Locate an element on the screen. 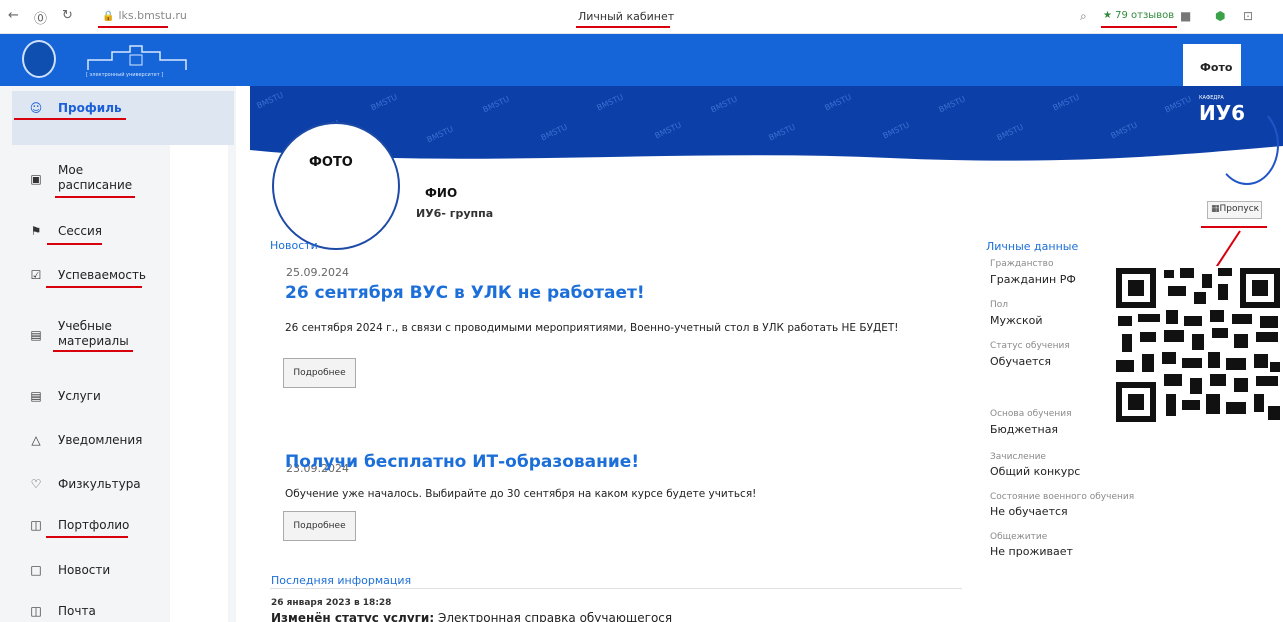 The image size is (1283, 622). sidebar-item-label: Уведомления is located at coordinates (100, 440).